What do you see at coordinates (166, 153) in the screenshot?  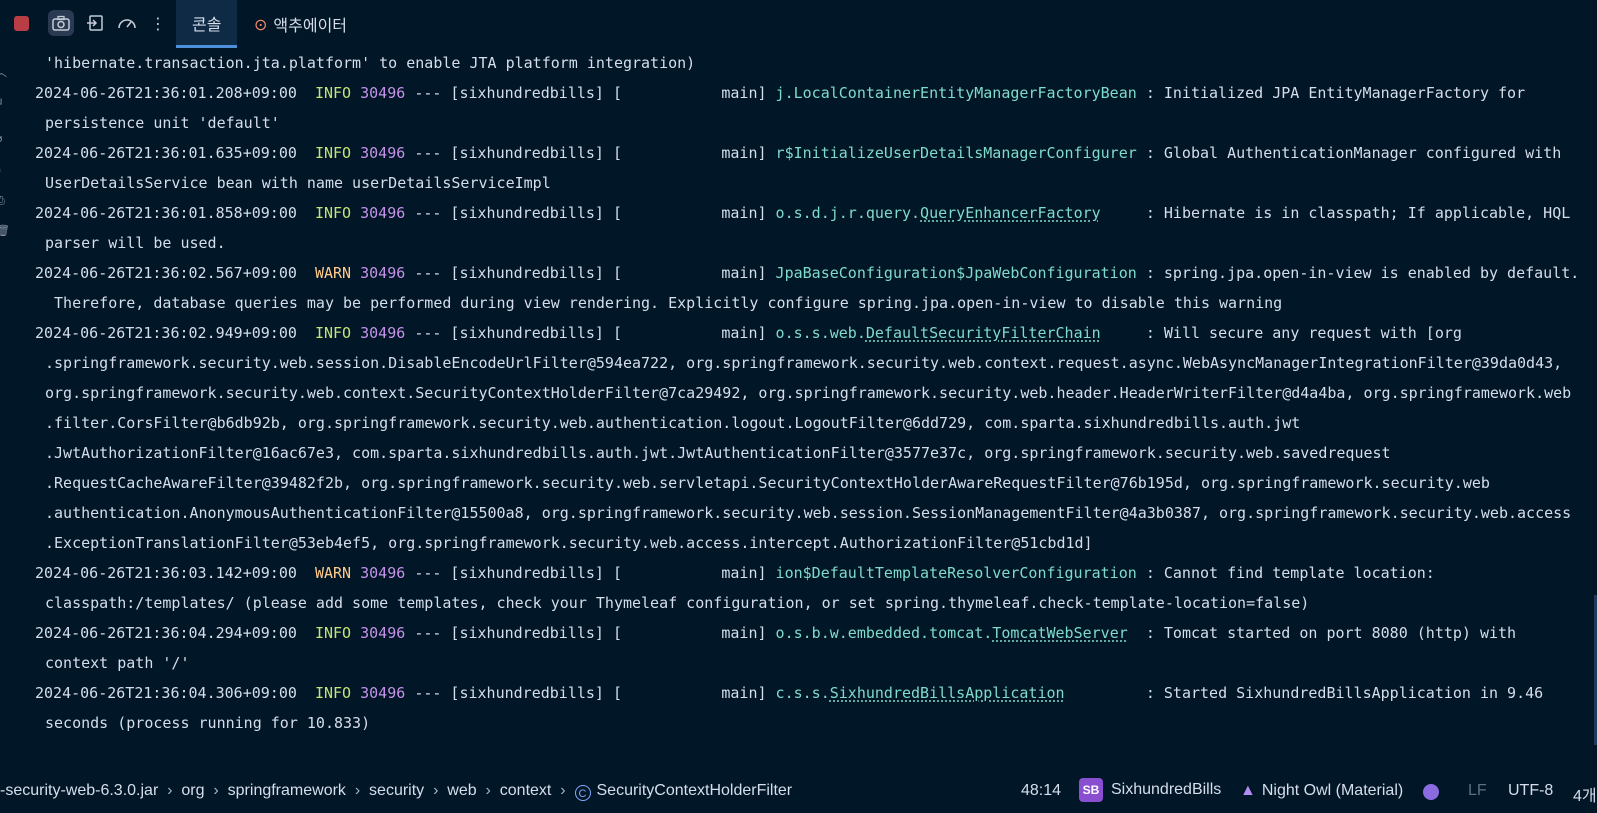 I see `log-timestamp: 2024-06-26T21:36:01.635+09:00` at bounding box center [166, 153].